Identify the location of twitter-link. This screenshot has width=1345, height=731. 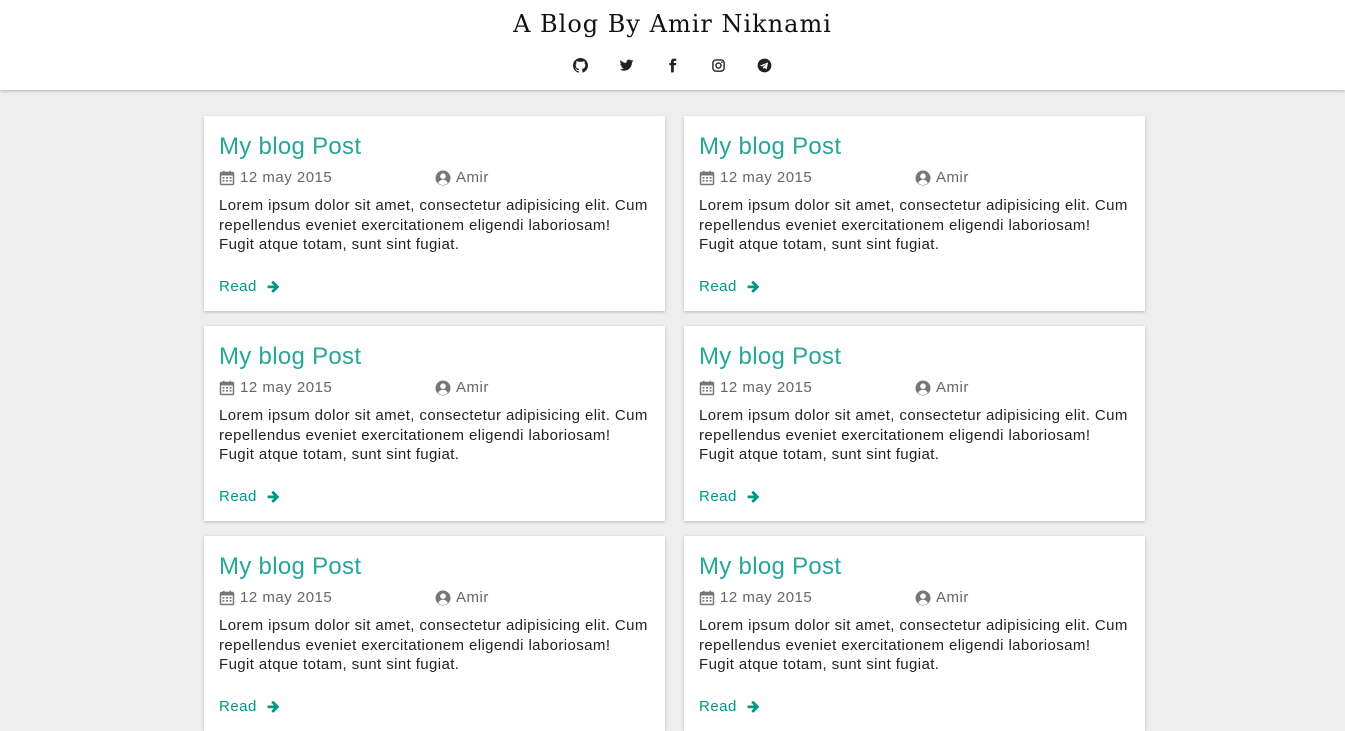
(627, 65).